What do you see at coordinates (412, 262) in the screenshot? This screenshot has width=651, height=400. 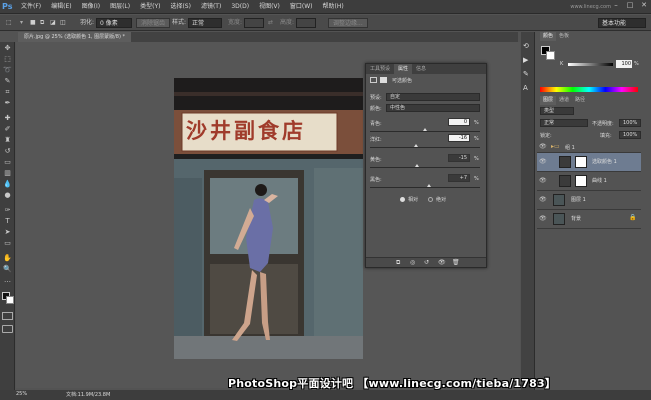 I see `view-previous-icon: ◎` at bounding box center [412, 262].